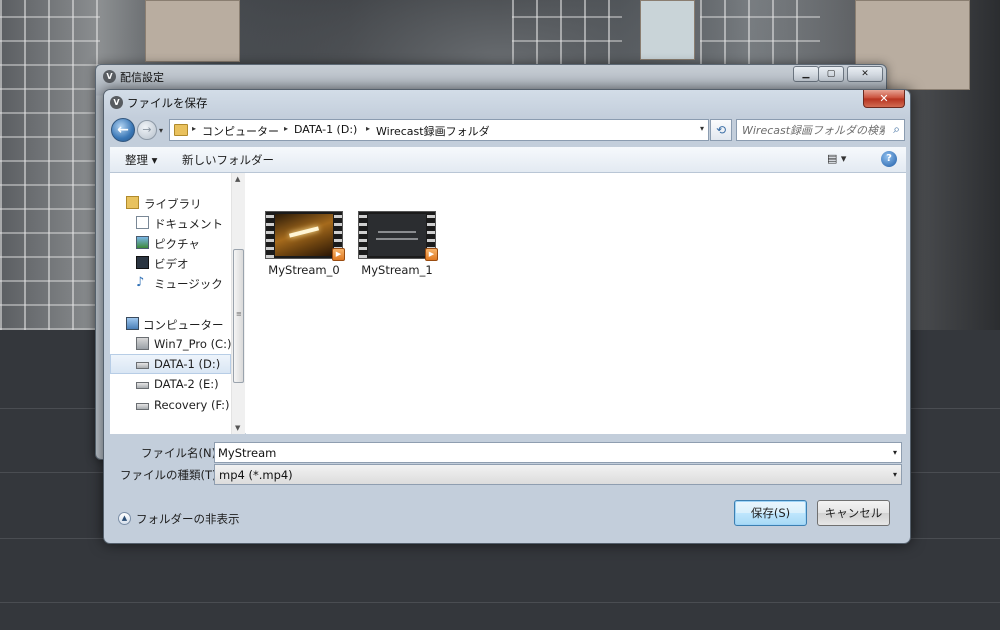 Image resolution: width=1000 pixels, height=630 pixels. What do you see at coordinates (256, 475) in the screenshot?
I see `filetype-value: mp4 (*.mp4)` at bounding box center [256, 475].